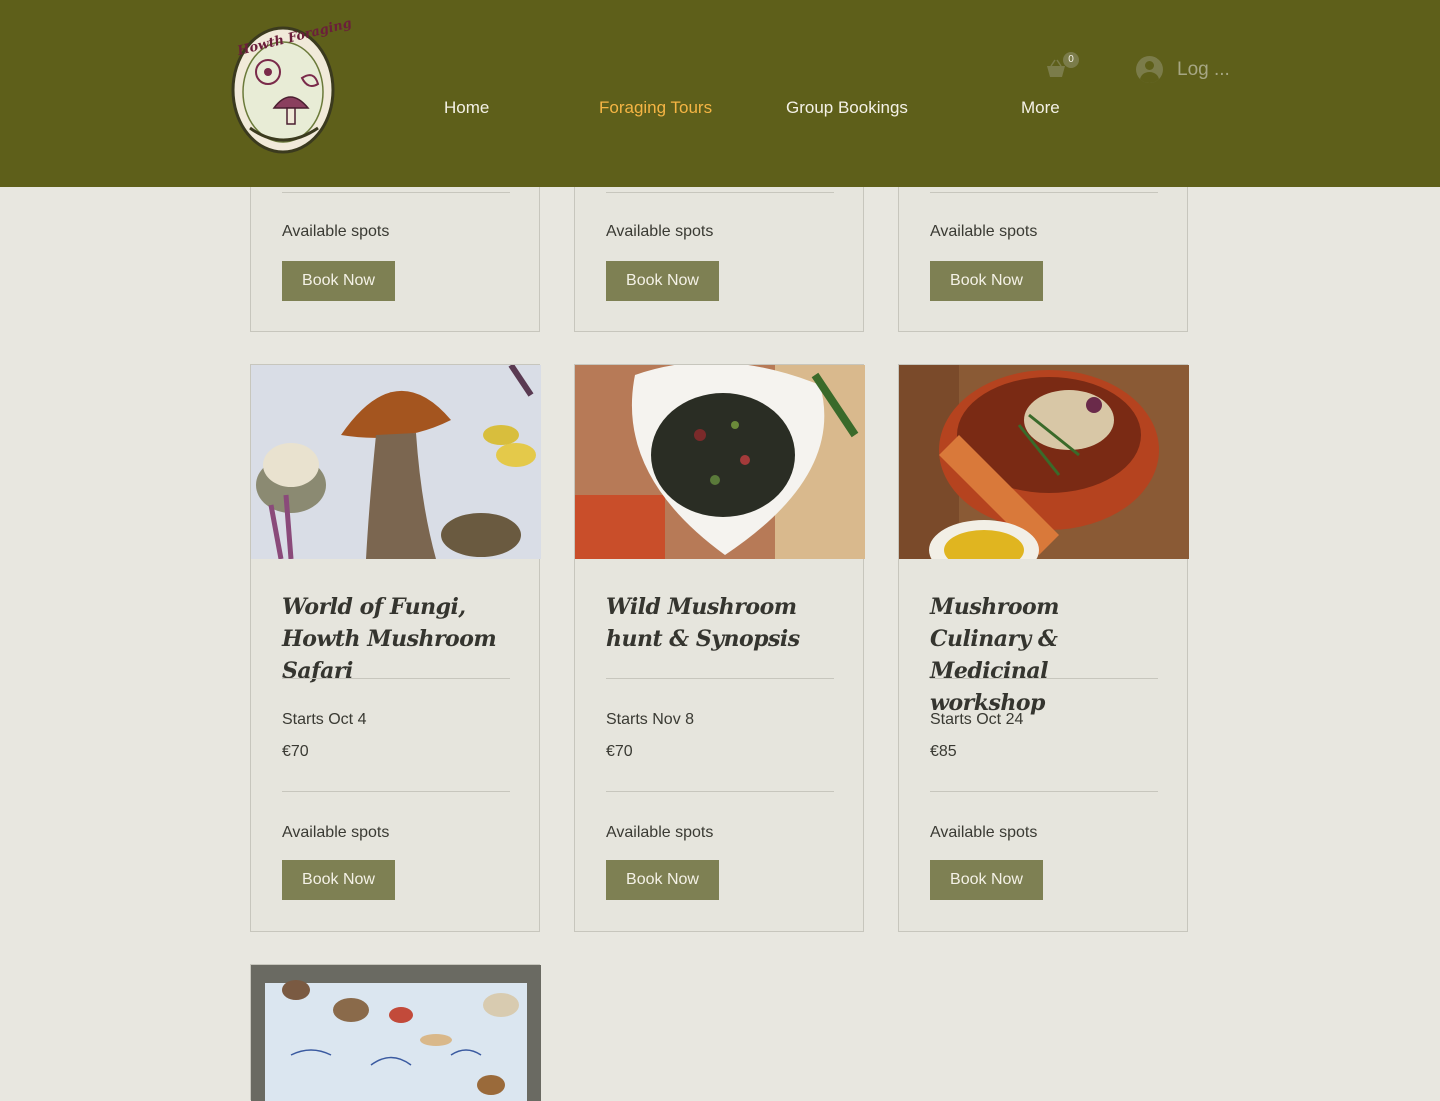  What do you see at coordinates (397, 639) in the screenshot?
I see `event-title: World of Fungi, Howth Mushroom Safari` at bounding box center [397, 639].